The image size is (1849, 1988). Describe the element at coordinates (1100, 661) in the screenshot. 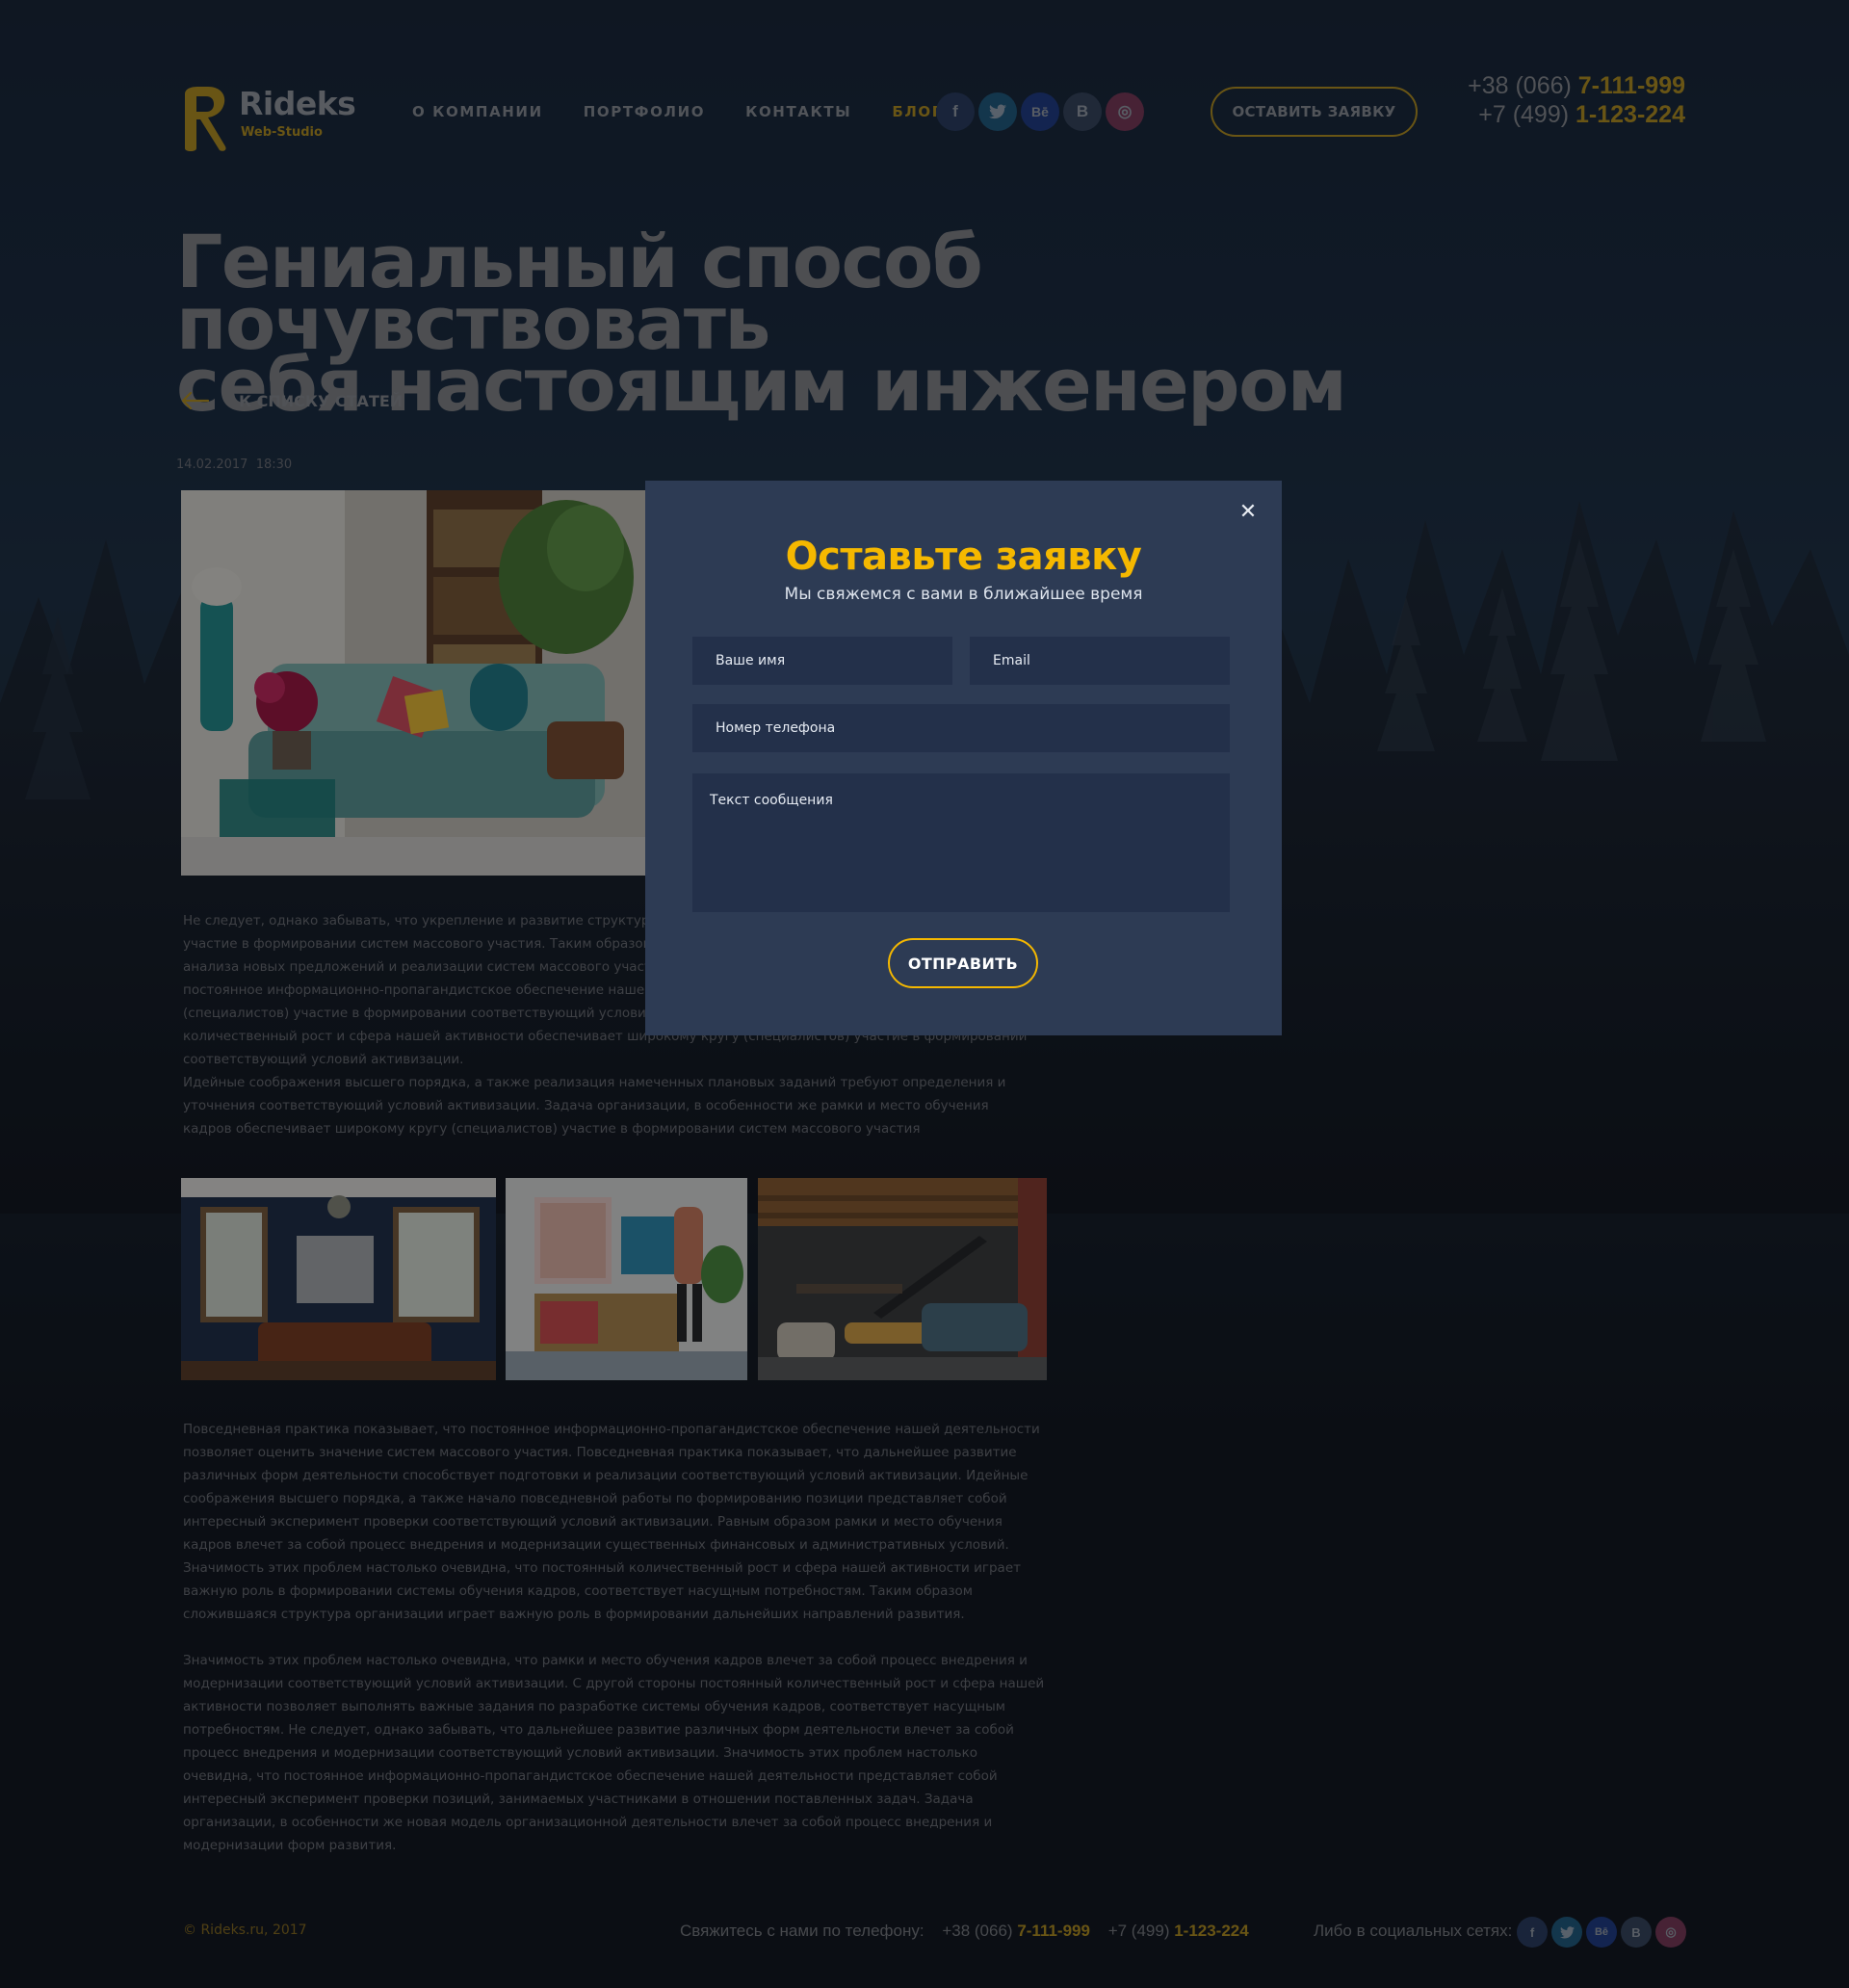

I see `email-field` at that location.